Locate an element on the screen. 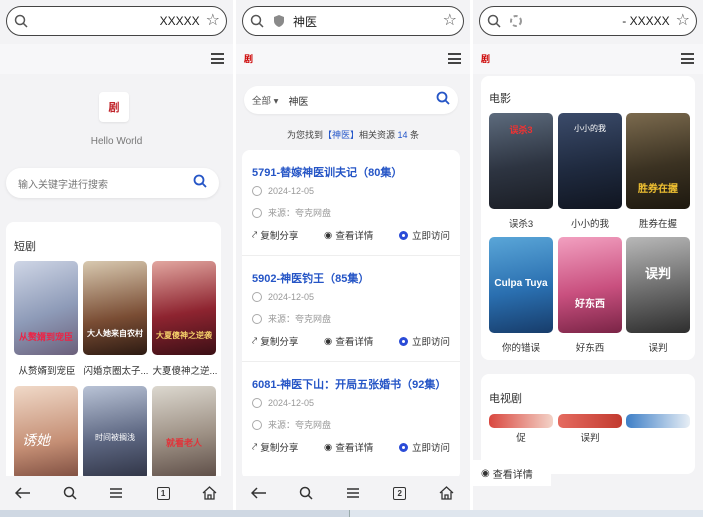 The width and height of the screenshot is (703, 517). address-bar: 神医 ☆ is located at coordinates (353, 21).